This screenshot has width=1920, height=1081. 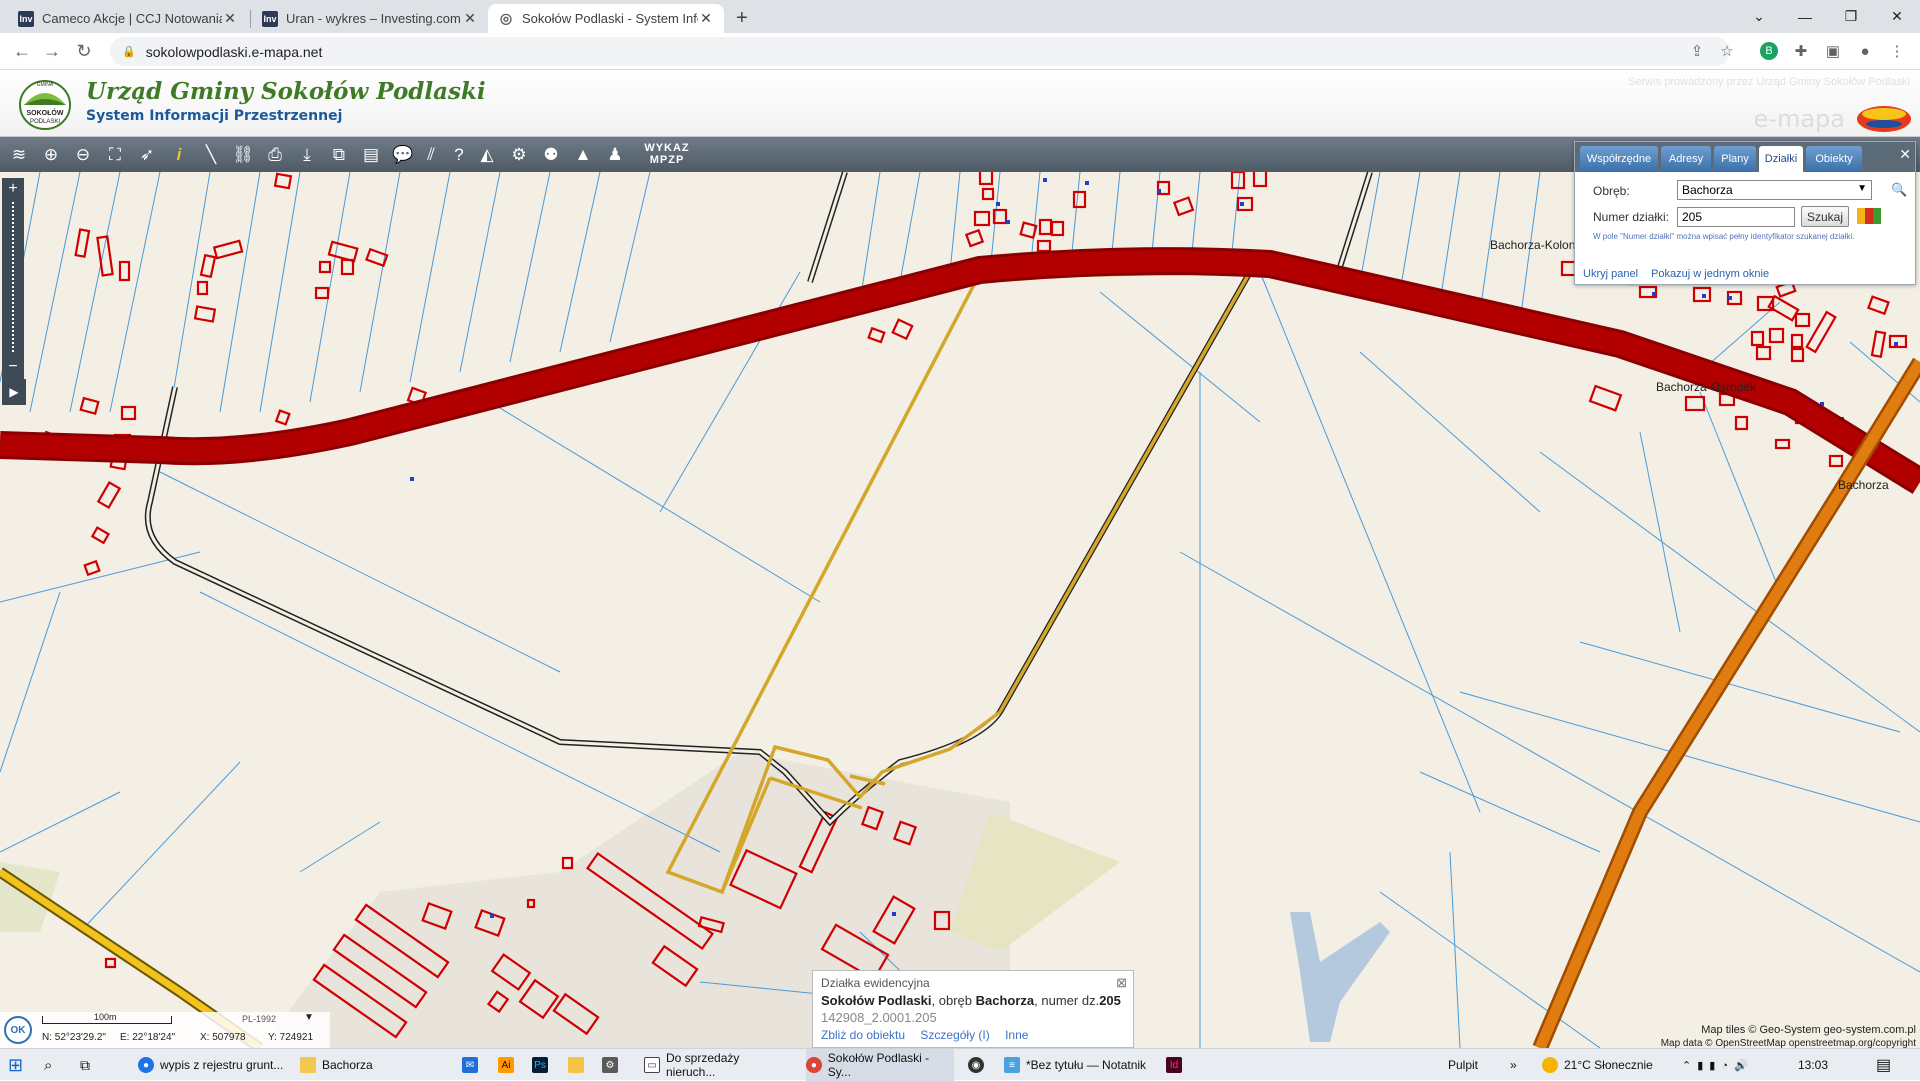 What do you see at coordinates (1833, 51) in the screenshot?
I see `side-panel-icon: ▣` at bounding box center [1833, 51].